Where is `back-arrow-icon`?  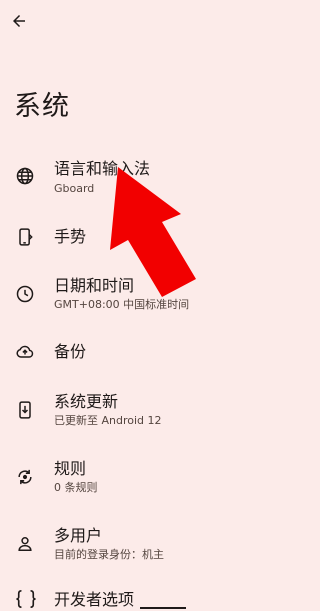
back-arrow-icon is located at coordinates (19, 21).